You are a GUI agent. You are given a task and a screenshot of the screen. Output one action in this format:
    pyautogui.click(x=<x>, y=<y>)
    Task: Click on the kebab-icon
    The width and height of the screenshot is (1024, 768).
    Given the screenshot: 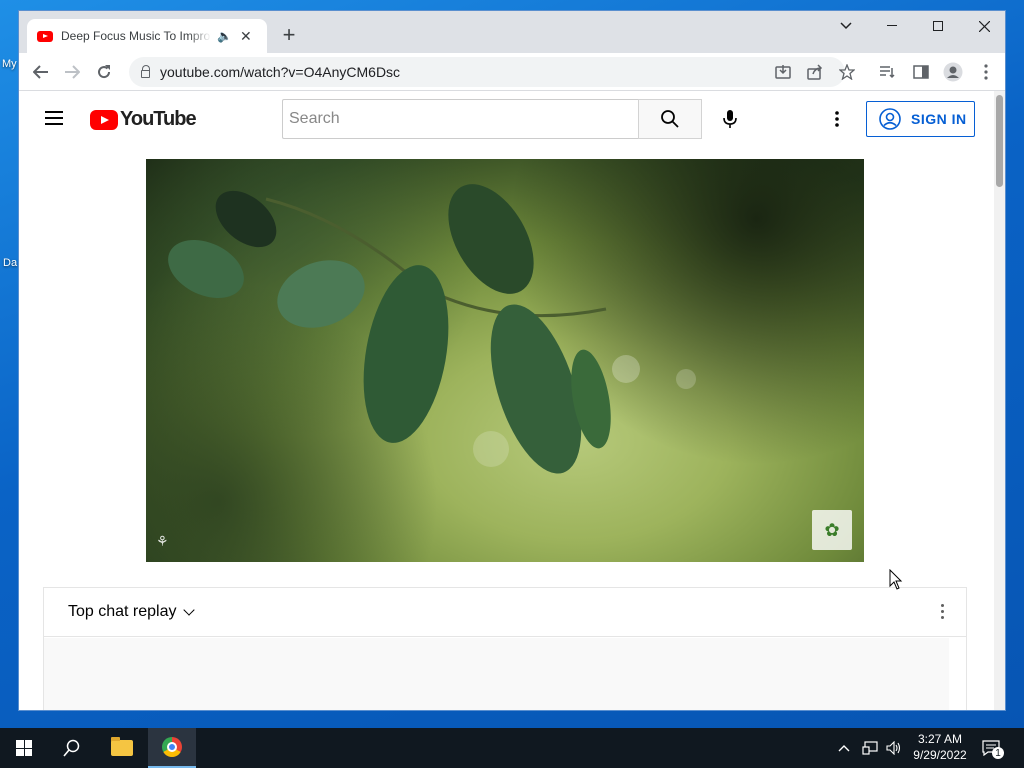 What is the action you would take?
    pyautogui.click(x=986, y=72)
    